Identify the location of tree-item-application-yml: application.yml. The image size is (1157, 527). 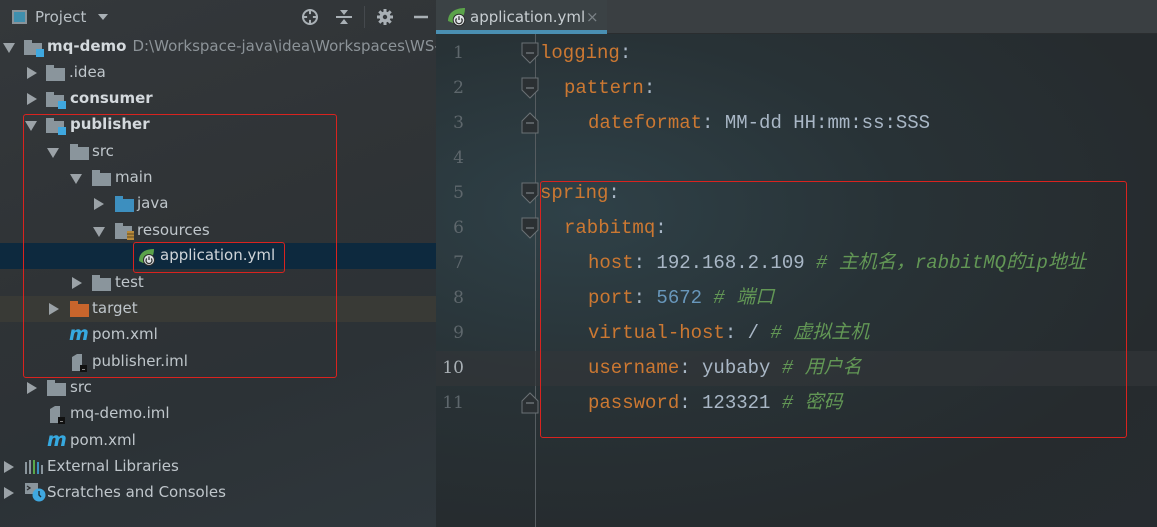
(218, 256).